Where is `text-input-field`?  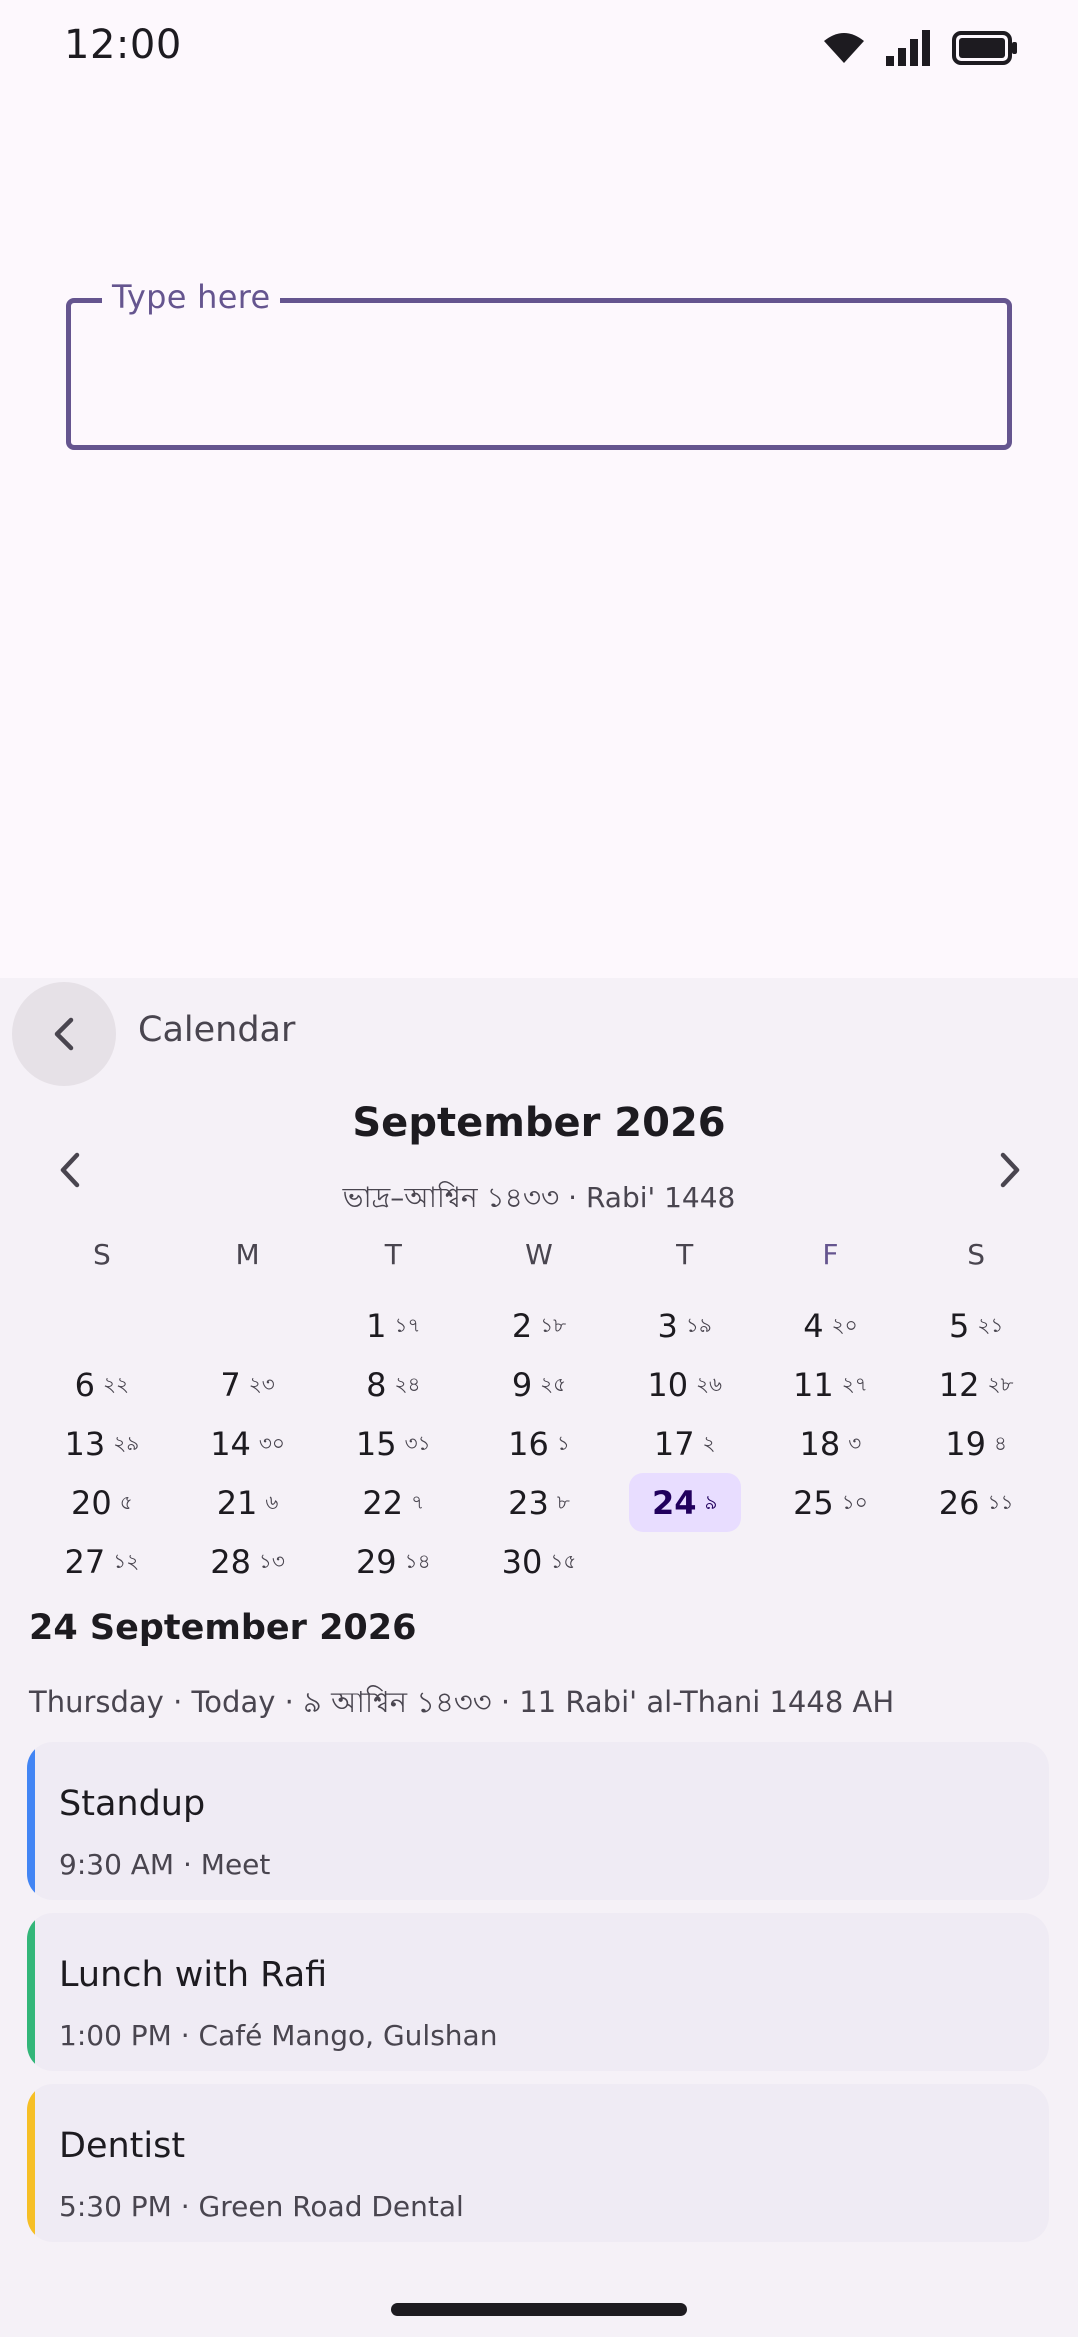
text-input-field is located at coordinates (539, 374).